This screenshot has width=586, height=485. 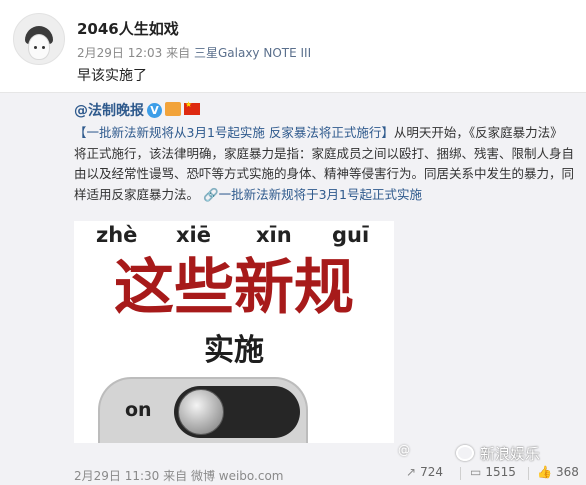 I want to click on toggle-knob, so click(x=201, y=412).